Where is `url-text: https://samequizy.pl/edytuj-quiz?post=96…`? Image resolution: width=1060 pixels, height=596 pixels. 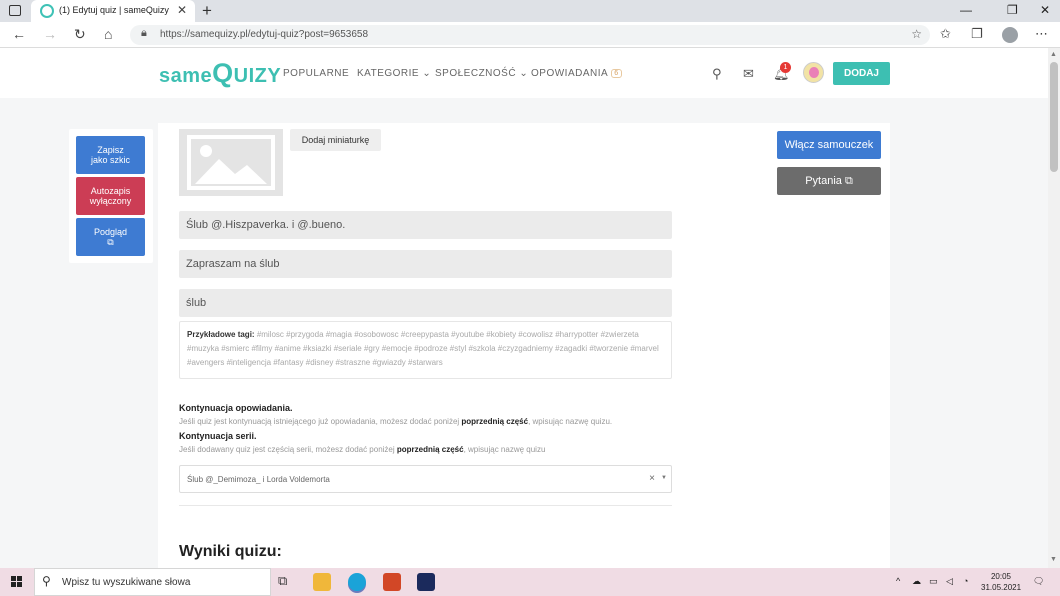
url-text: https://samequizy.pl/edytuj-quiz?post=96… is located at coordinates (264, 34).